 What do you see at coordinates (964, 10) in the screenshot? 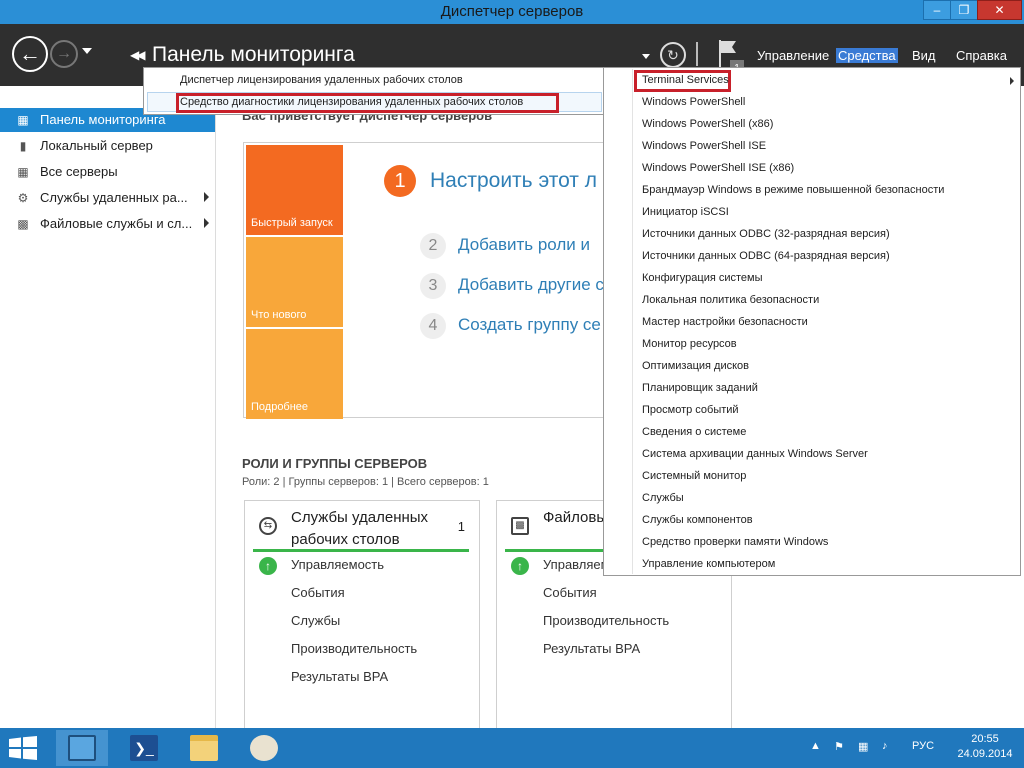
I see `maximize-button: ❐` at bounding box center [964, 10].